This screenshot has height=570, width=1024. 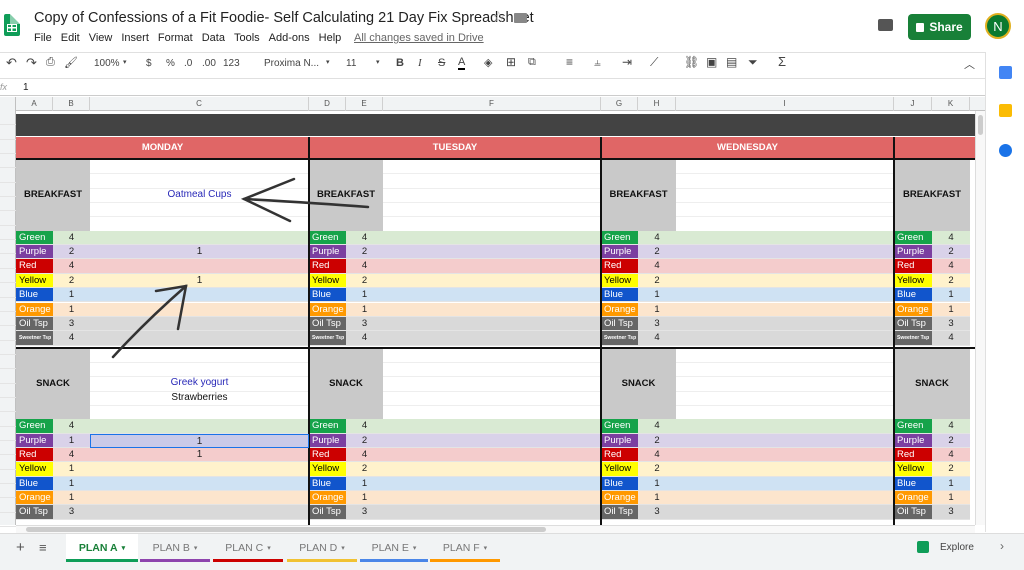 I want to click on column-header-h: H, so click(x=657, y=104).